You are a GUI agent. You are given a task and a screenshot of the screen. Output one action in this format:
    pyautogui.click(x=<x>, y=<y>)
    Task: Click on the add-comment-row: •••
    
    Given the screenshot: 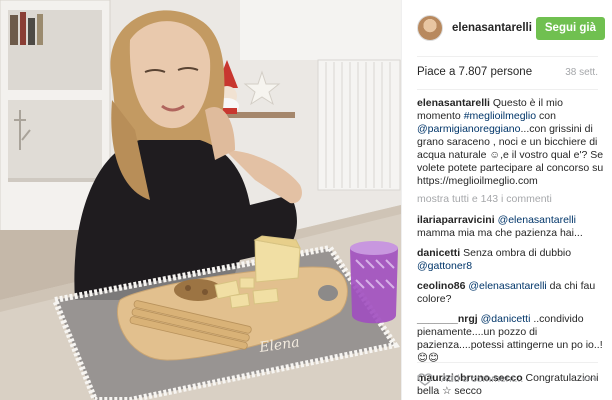 What is the action you would take?
    pyautogui.click(x=507, y=379)
    